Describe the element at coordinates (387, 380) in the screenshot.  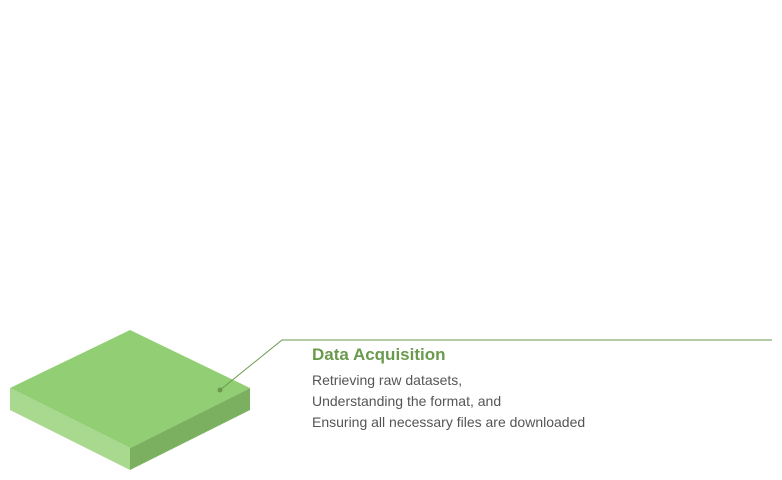
I see `step-description-line: Retrieving raw datasets,` at that location.